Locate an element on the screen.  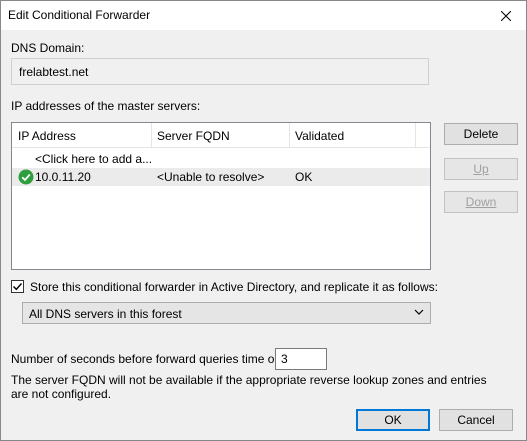
close-button is located at coordinates (506, 15).